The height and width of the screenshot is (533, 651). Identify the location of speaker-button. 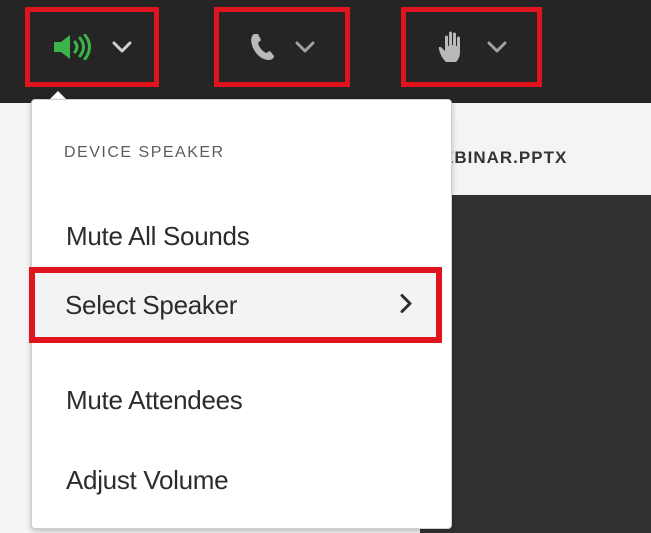
(92, 47).